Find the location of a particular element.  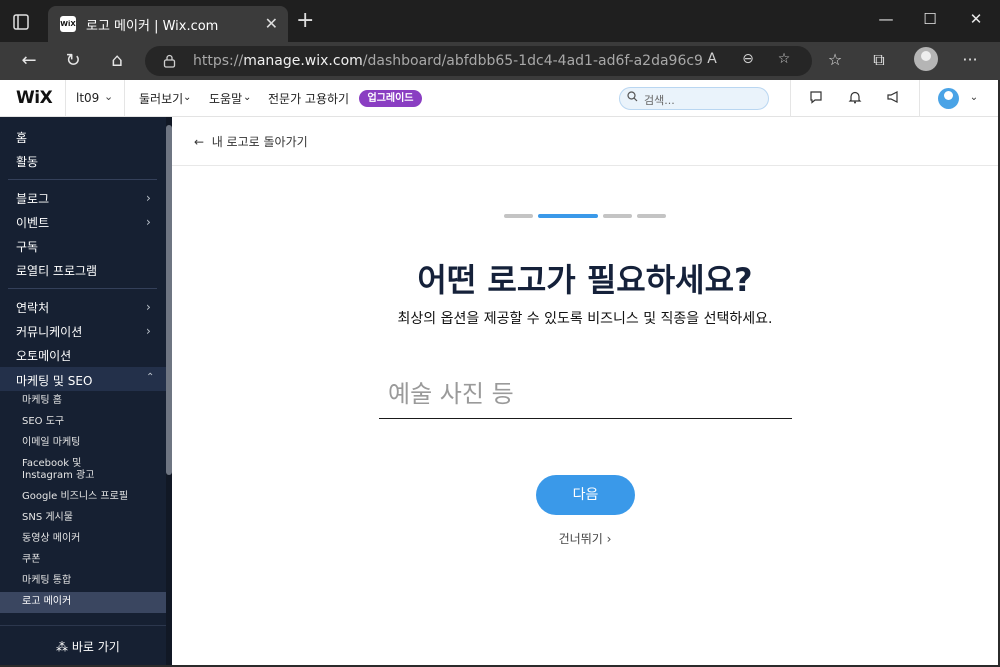

sidebar-item-marketing-seo: 마케팅 및 SEO is located at coordinates (54, 380).